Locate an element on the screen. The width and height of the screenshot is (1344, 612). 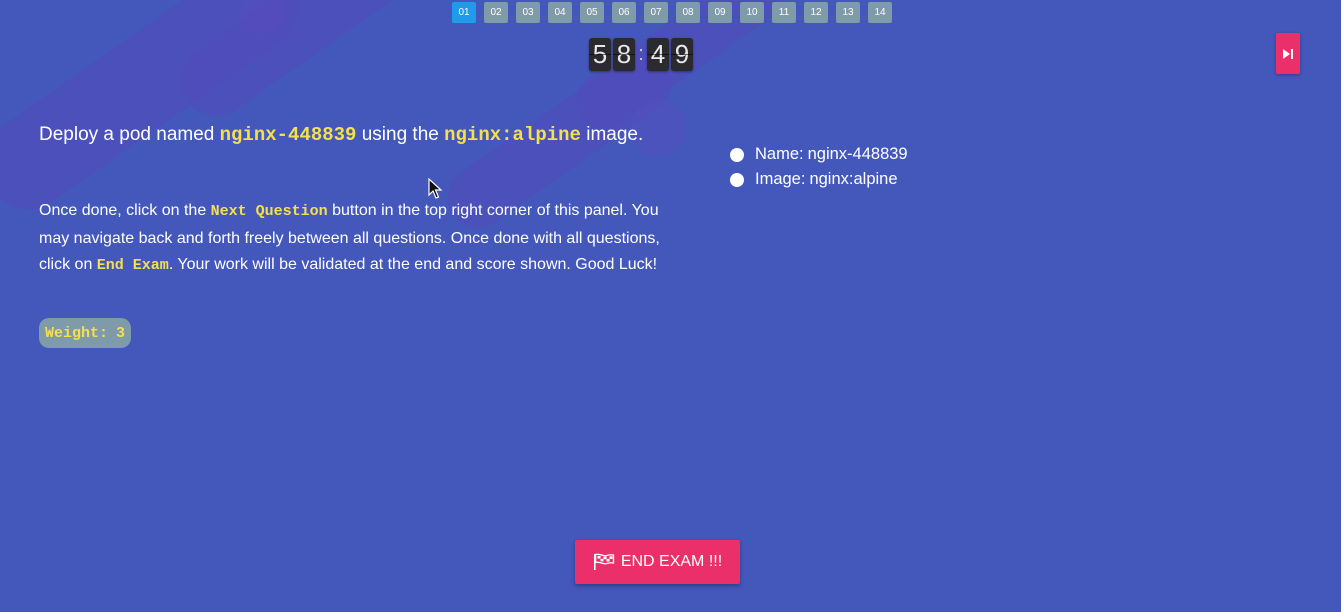
skip-next-icon is located at coordinates (1288, 53).